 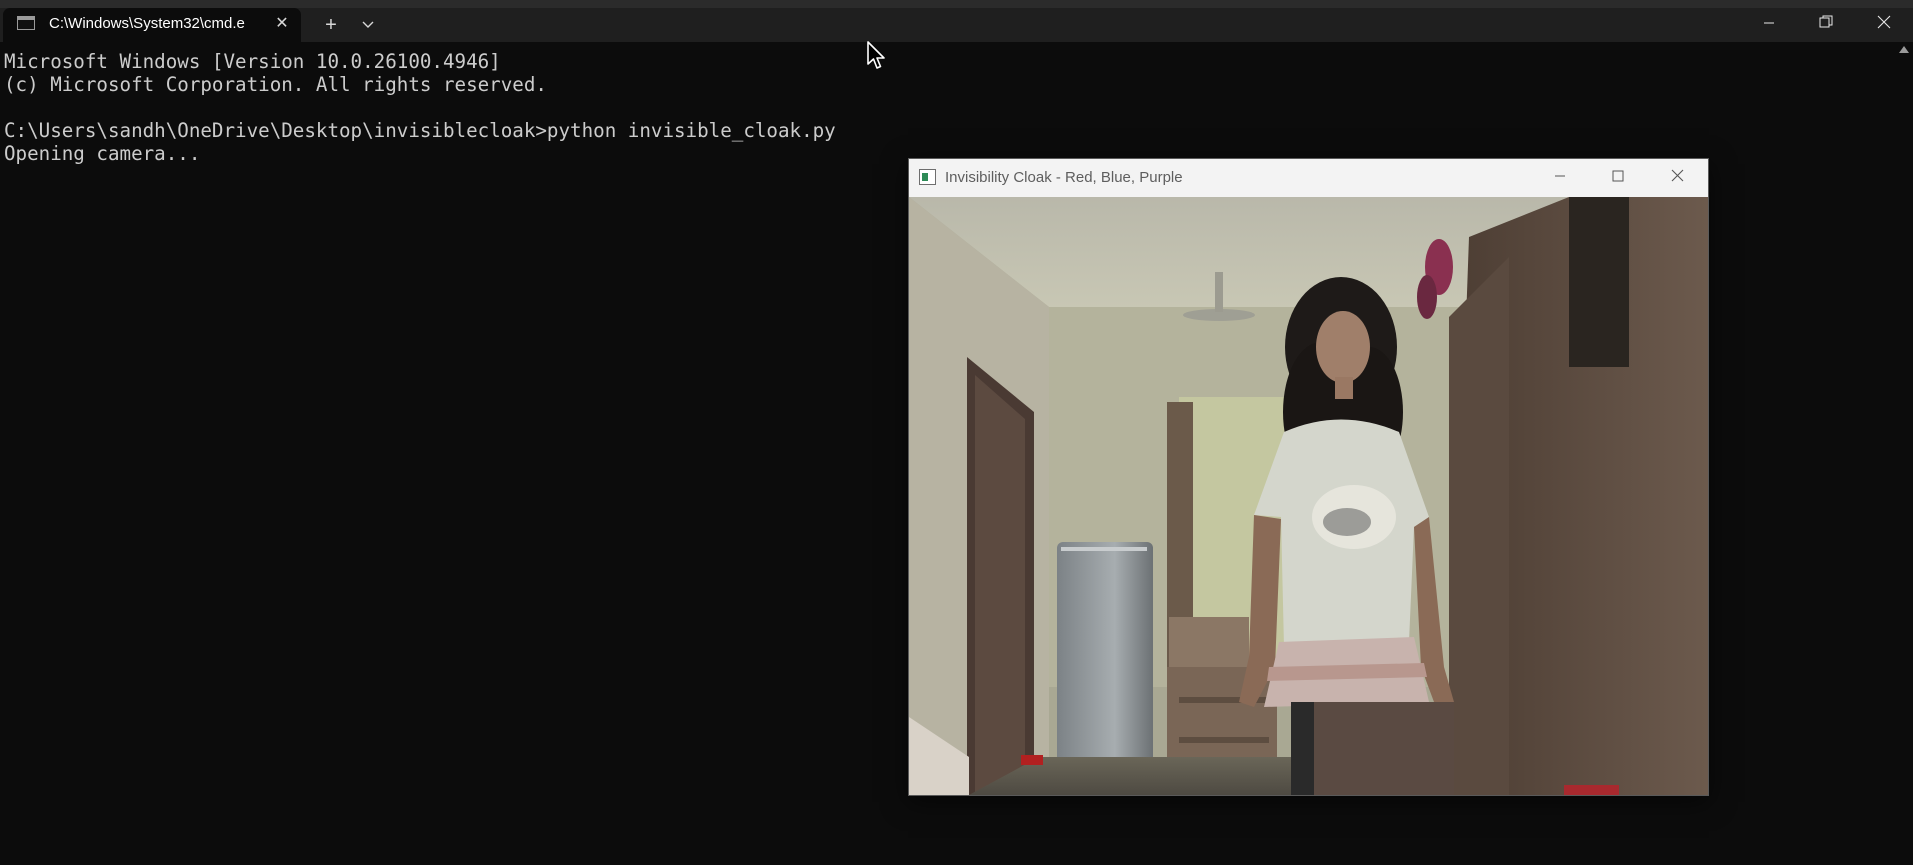 I want to click on tab-close-icon: ✕, so click(x=282, y=24).